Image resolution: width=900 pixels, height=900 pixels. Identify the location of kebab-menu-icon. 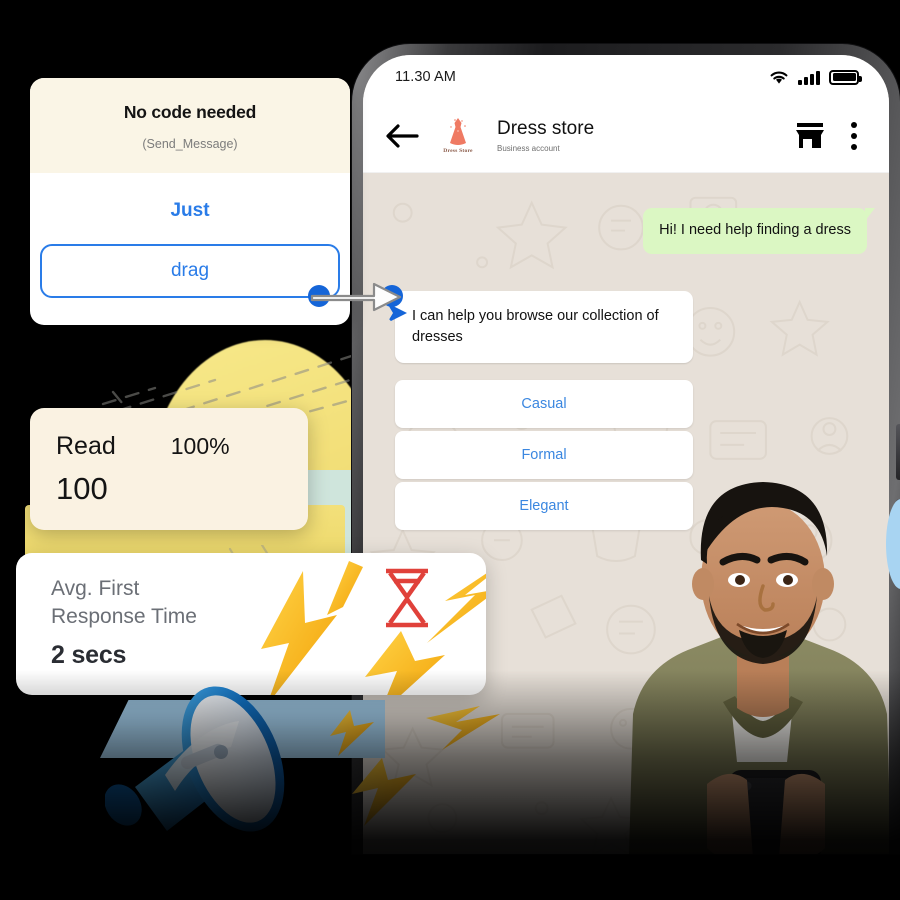
(854, 136).